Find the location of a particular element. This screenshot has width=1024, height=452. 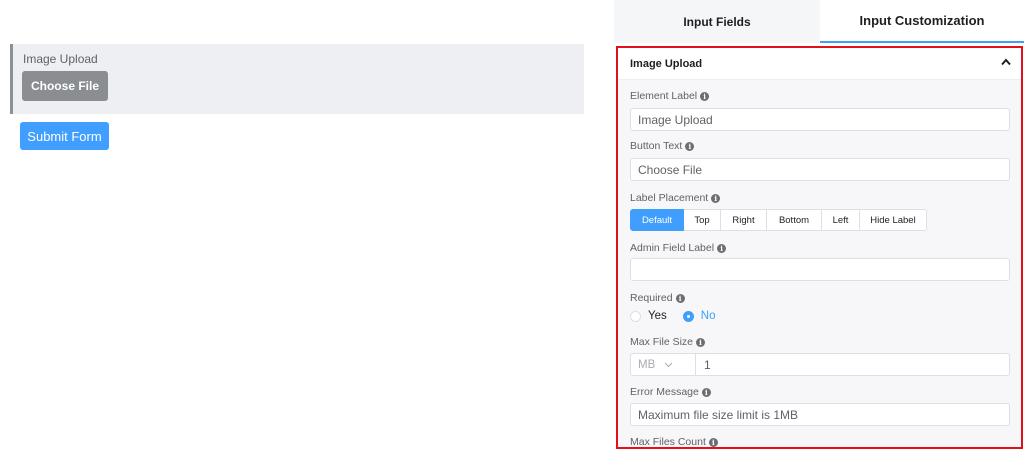

button-text-label: Button Text is located at coordinates (656, 146).